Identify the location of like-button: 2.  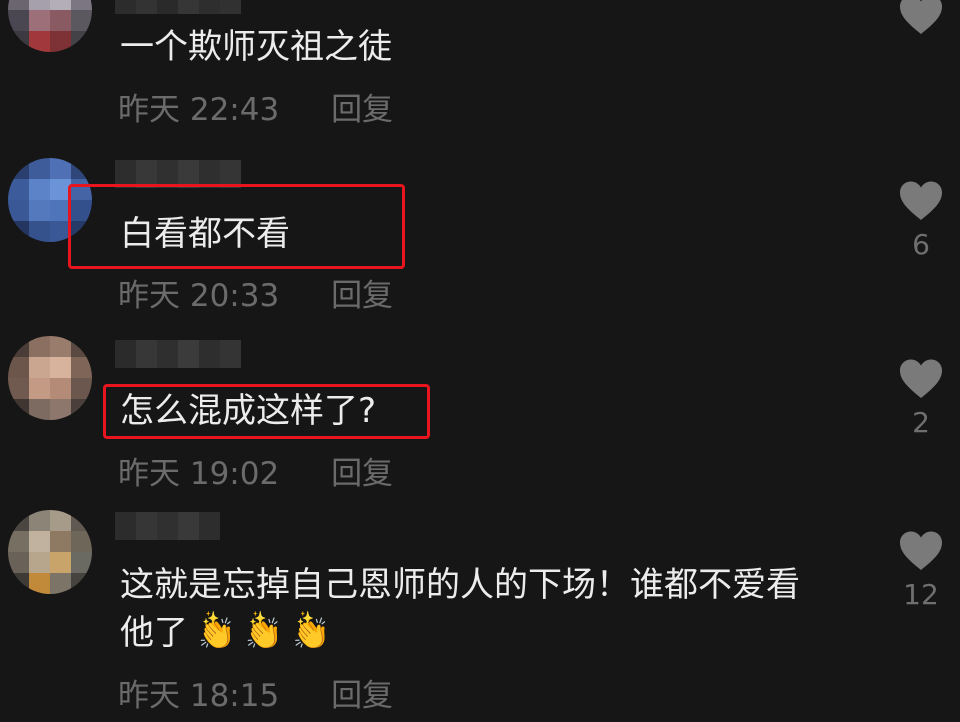
(921, 398).